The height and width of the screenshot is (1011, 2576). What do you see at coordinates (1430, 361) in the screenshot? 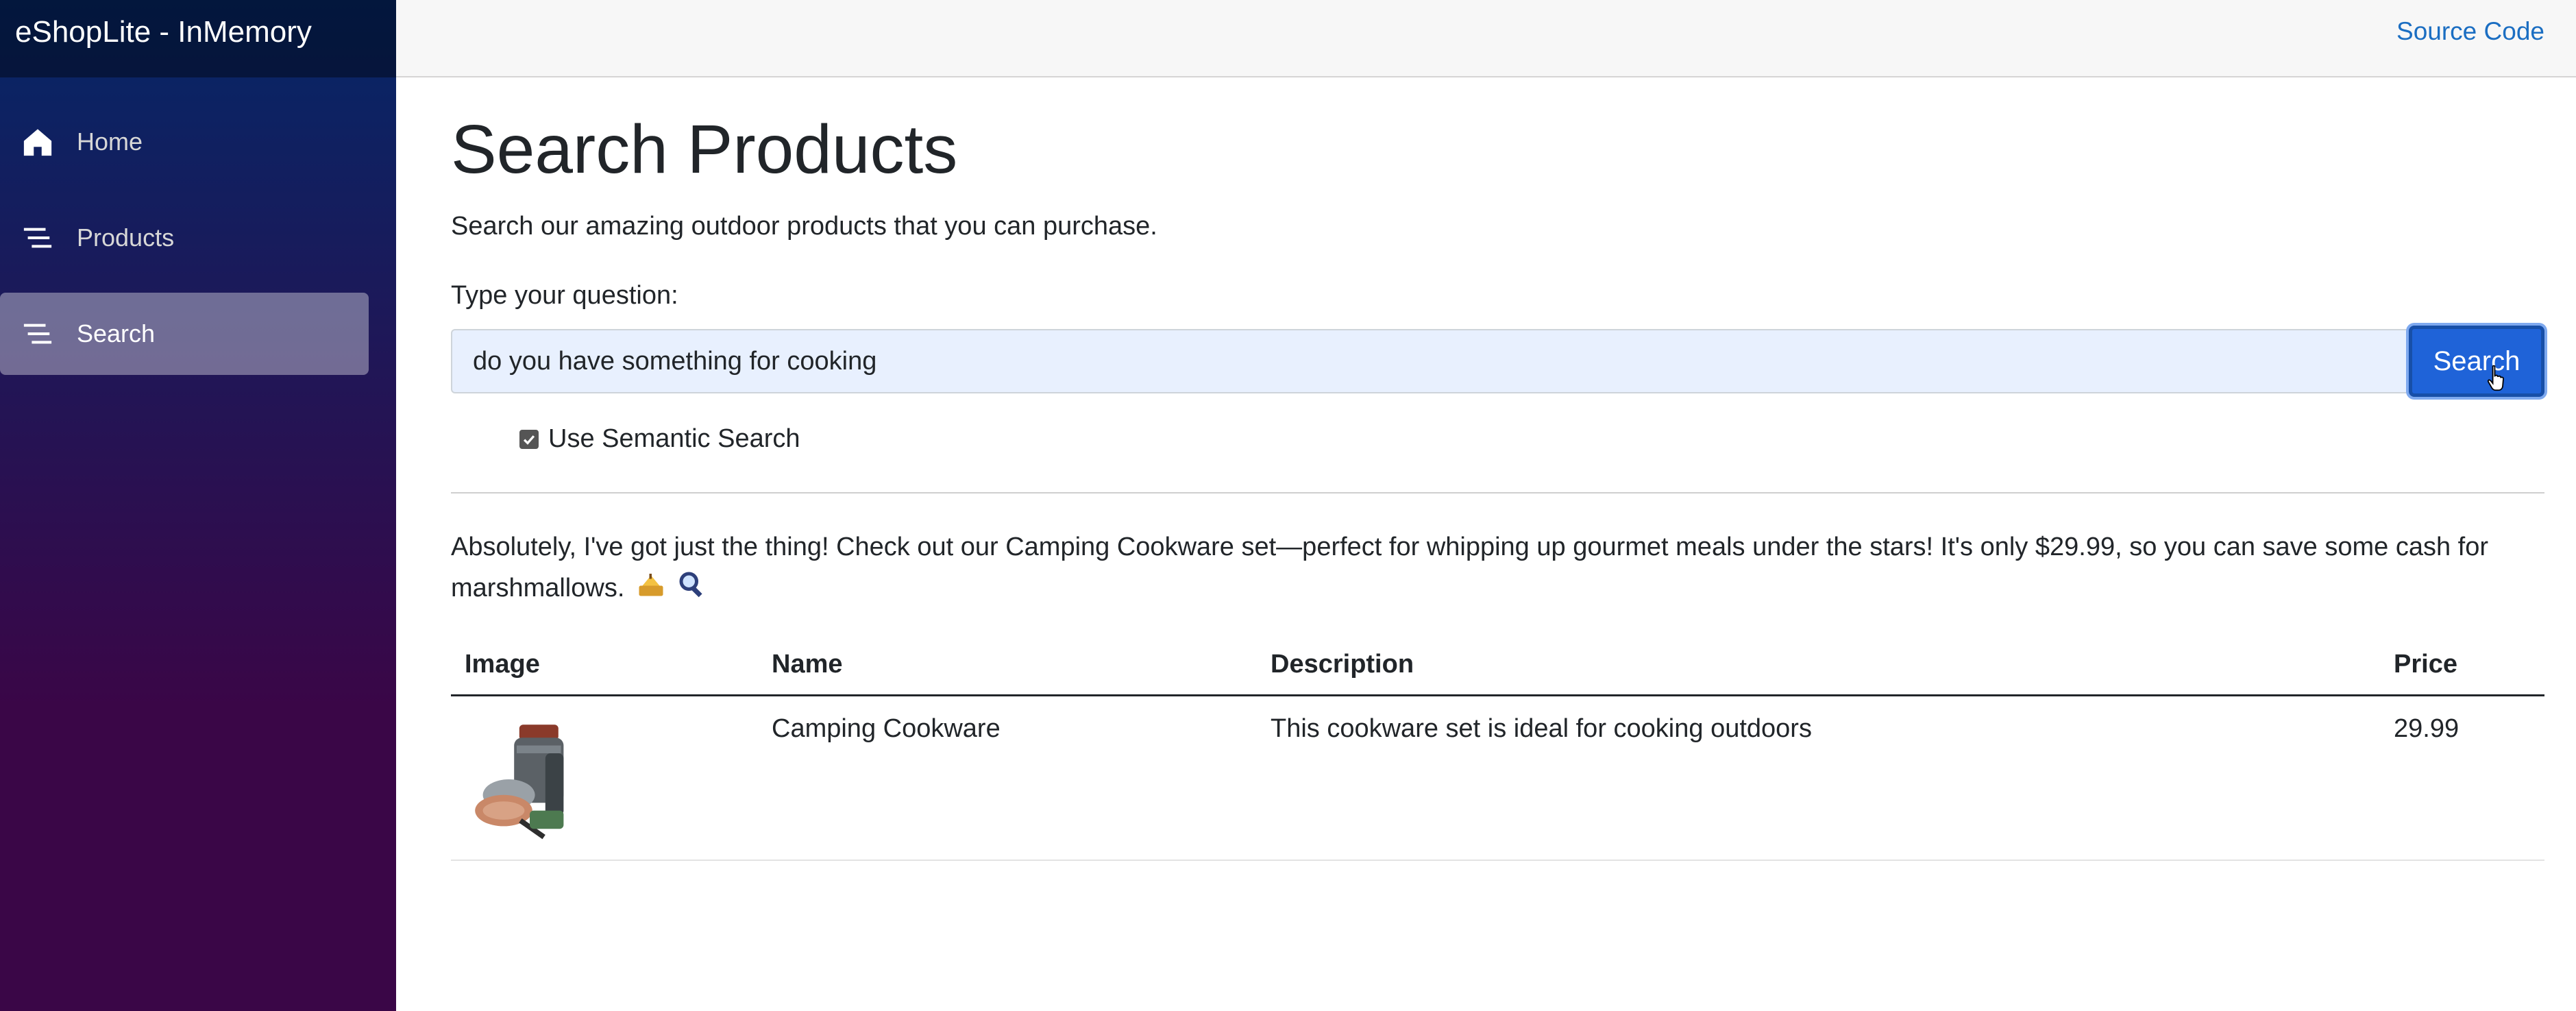
I see `search-input` at bounding box center [1430, 361].